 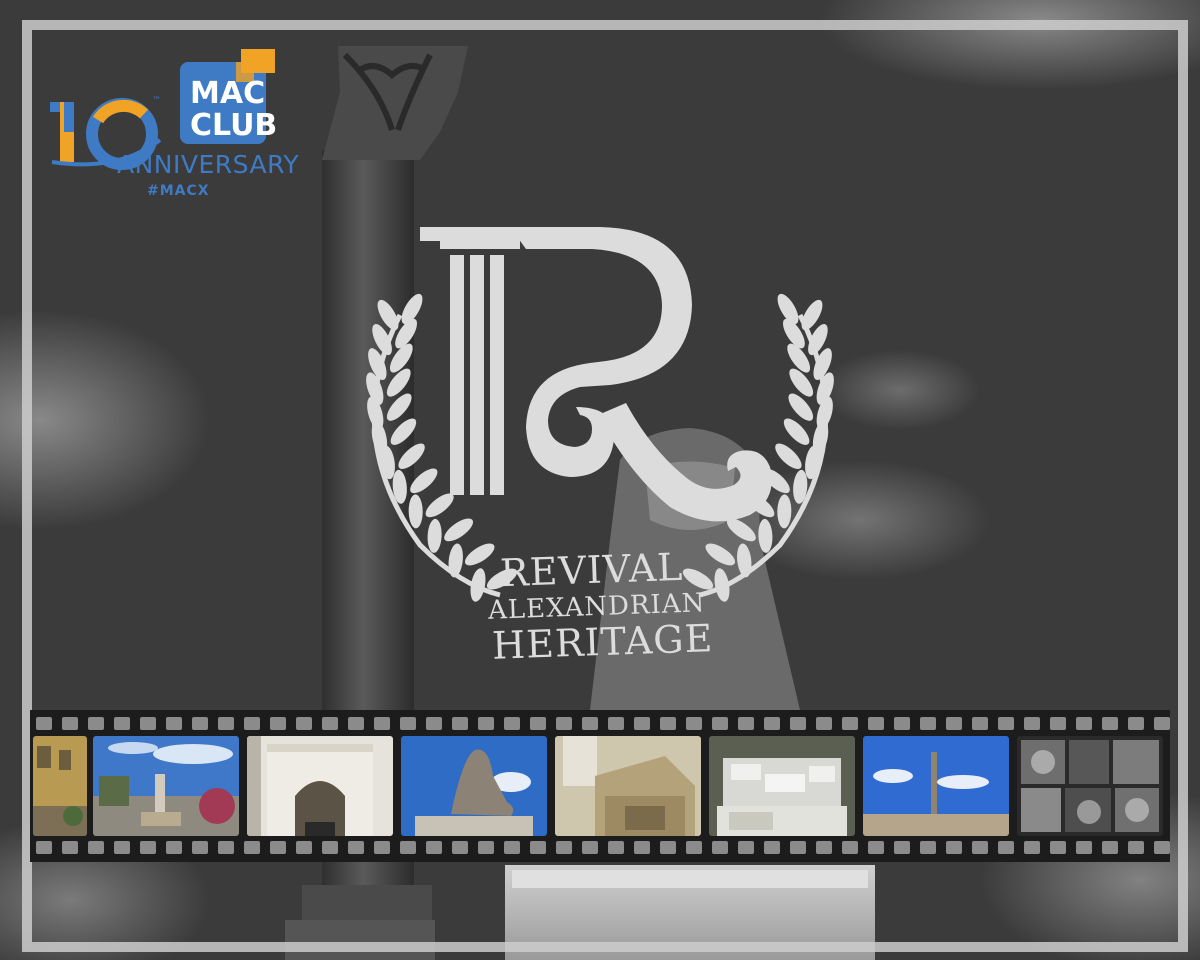 What do you see at coordinates (208, 164) in the screenshot?
I see `badge-anniversary-label: ANNIVERSARY` at bounding box center [208, 164].